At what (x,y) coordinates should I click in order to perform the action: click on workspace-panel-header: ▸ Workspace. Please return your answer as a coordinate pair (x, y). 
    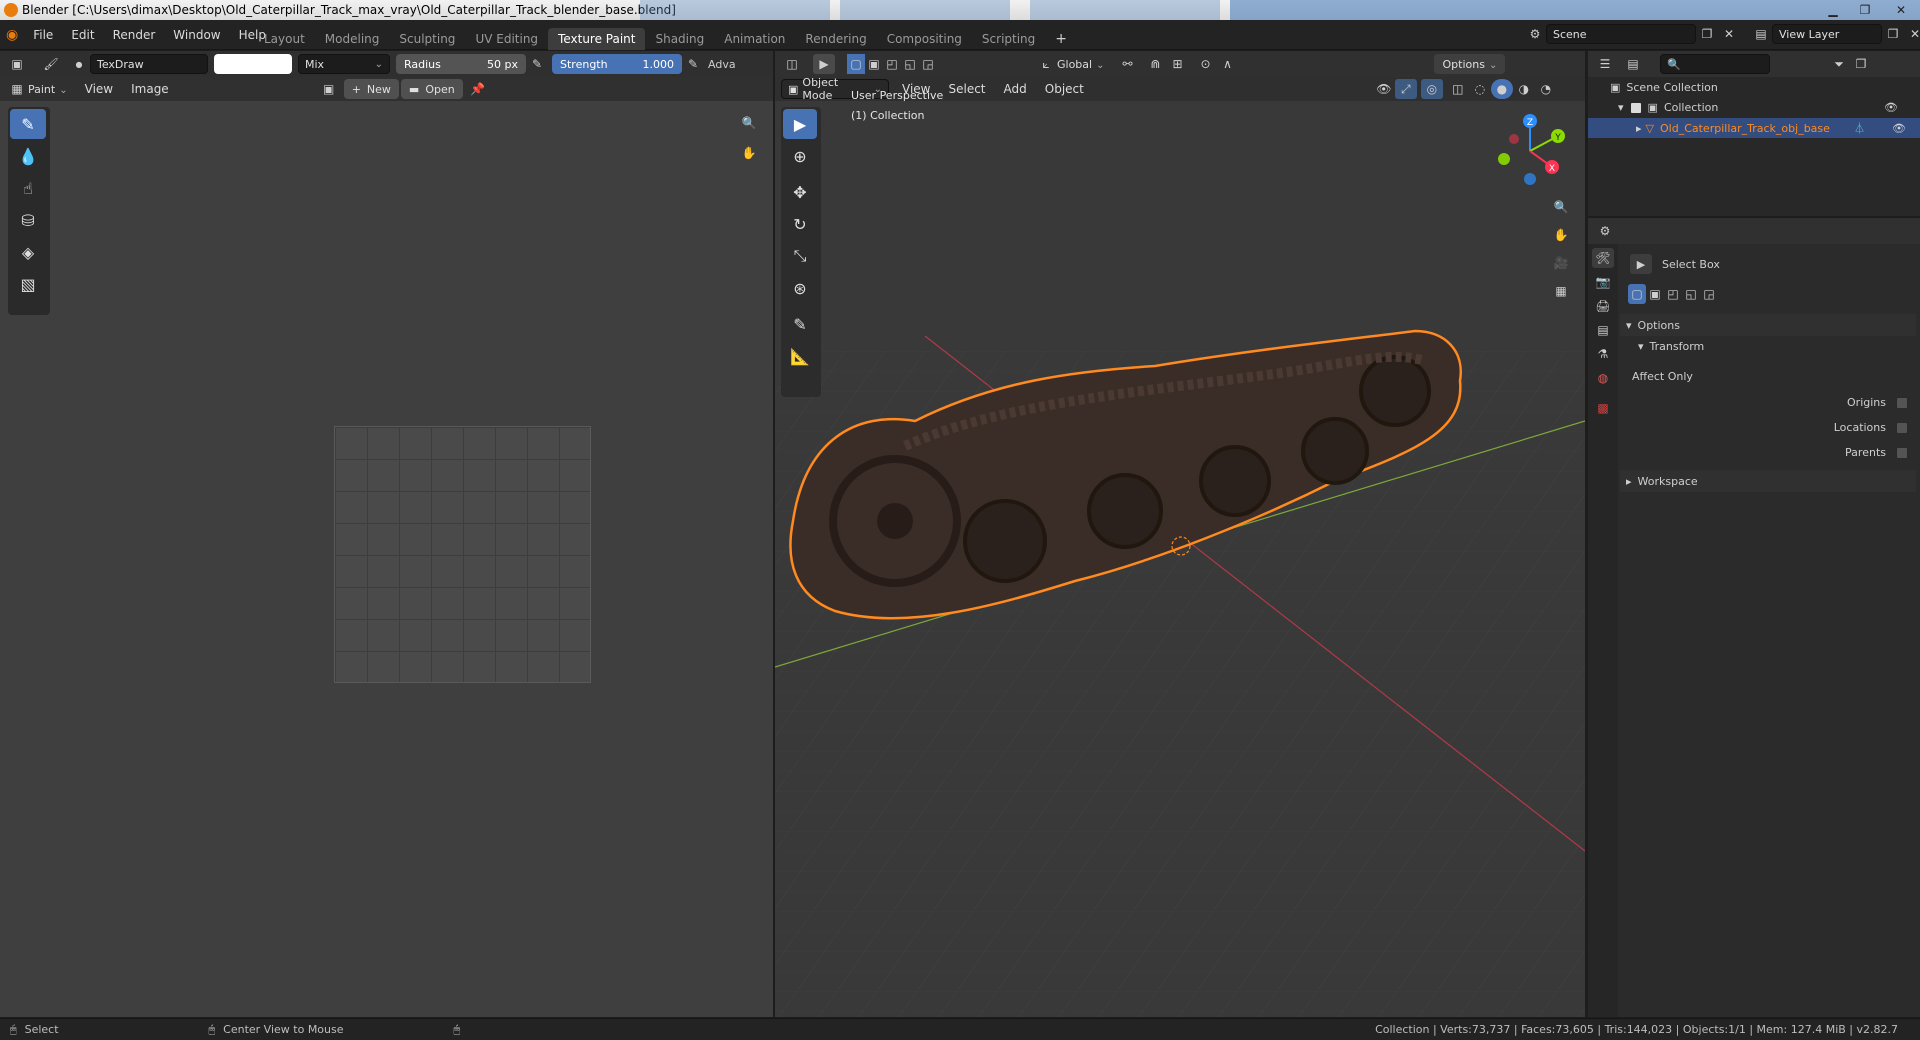
    Looking at the image, I should click on (1768, 481).